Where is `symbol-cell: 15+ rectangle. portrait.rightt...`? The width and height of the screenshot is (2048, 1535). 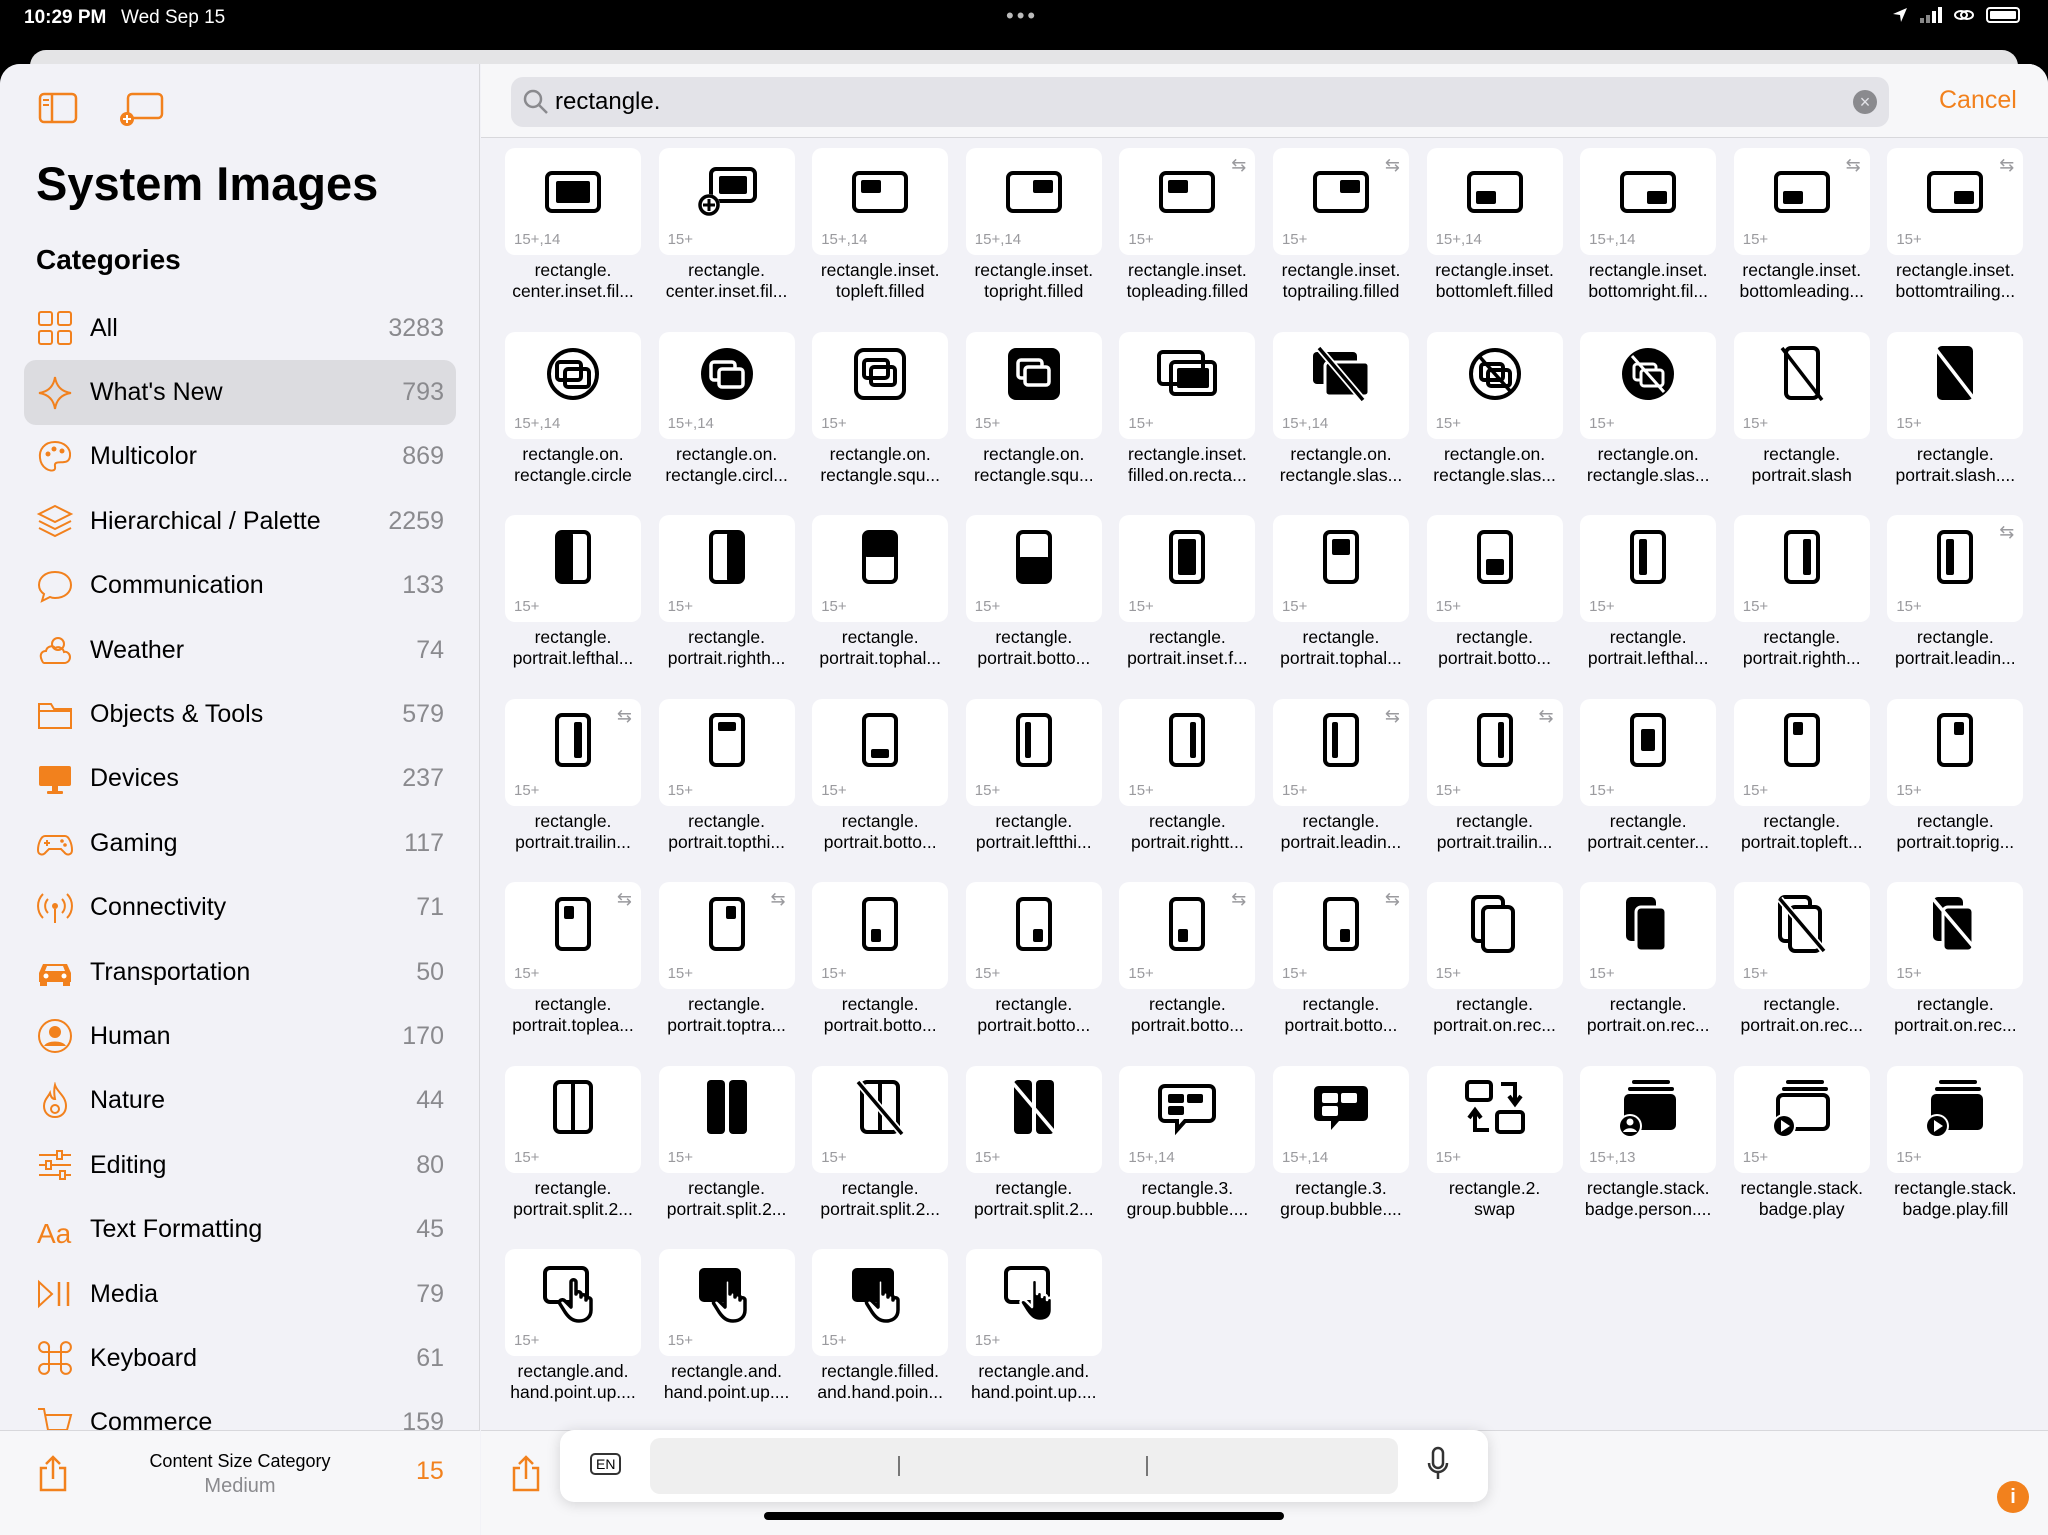
symbol-cell: 15+ rectangle. portrait.rightt... is located at coordinates (1187, 790).